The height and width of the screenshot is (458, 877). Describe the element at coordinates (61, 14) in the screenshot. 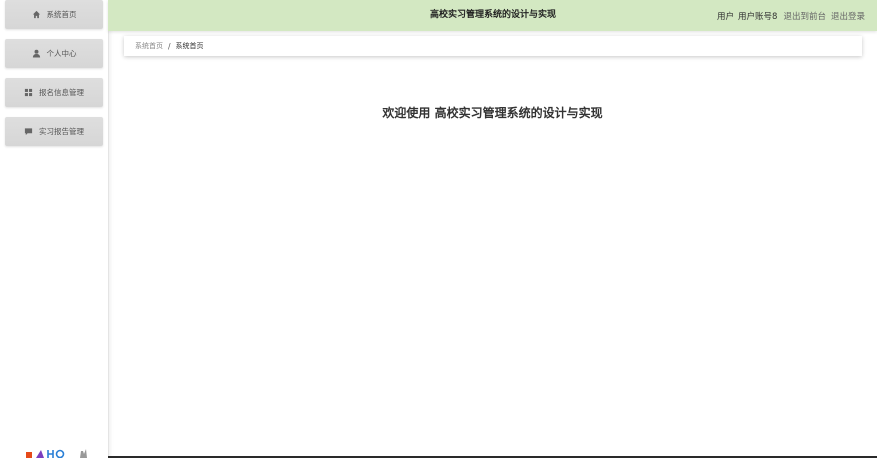

I see `sidebar-item-label: 系统首页` at that location.